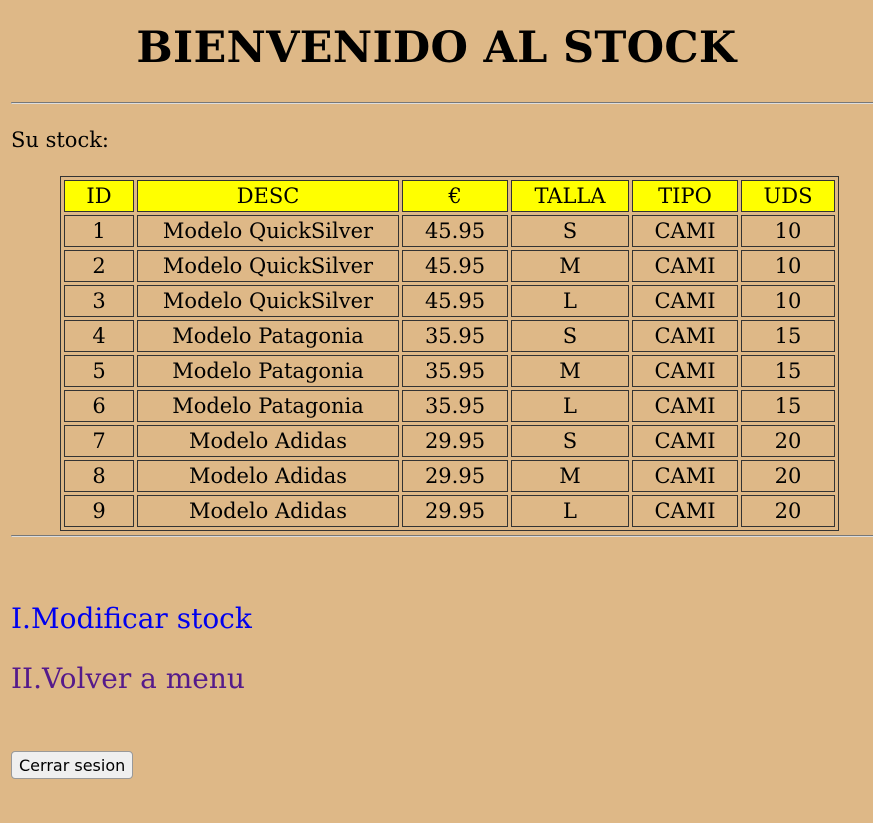 The image size is (873, 823). I want to click on table-row: 9 Modelo Adidas 29.95 L CAMI 20, so click(449, 511).